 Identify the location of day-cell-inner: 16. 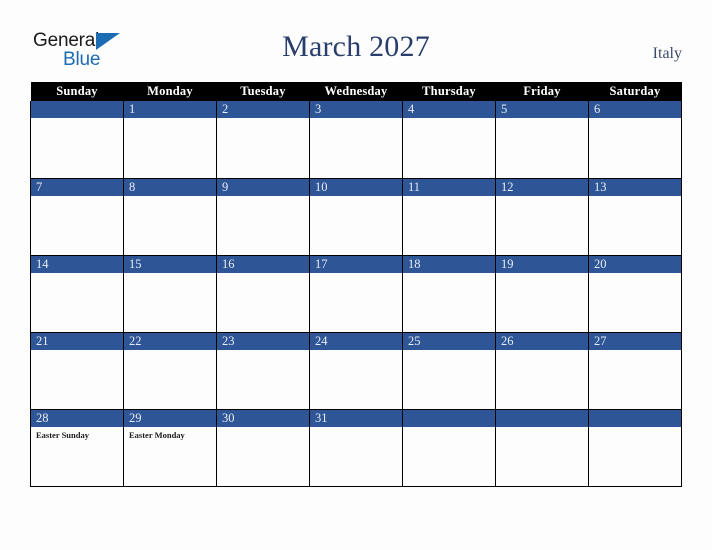
(263, 293).